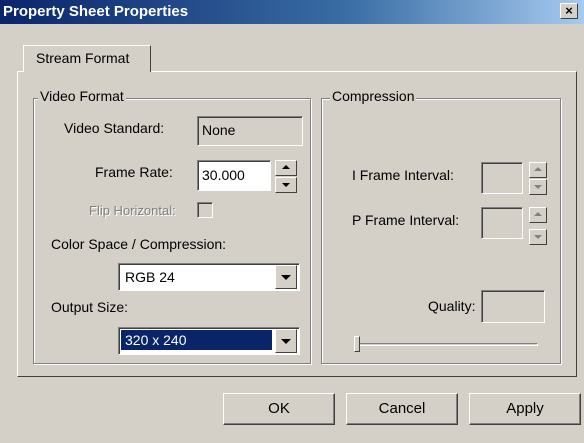 This screenshot has height=443, width=584. I want to click on video-format-legend: Video Format, so click(82, 96).